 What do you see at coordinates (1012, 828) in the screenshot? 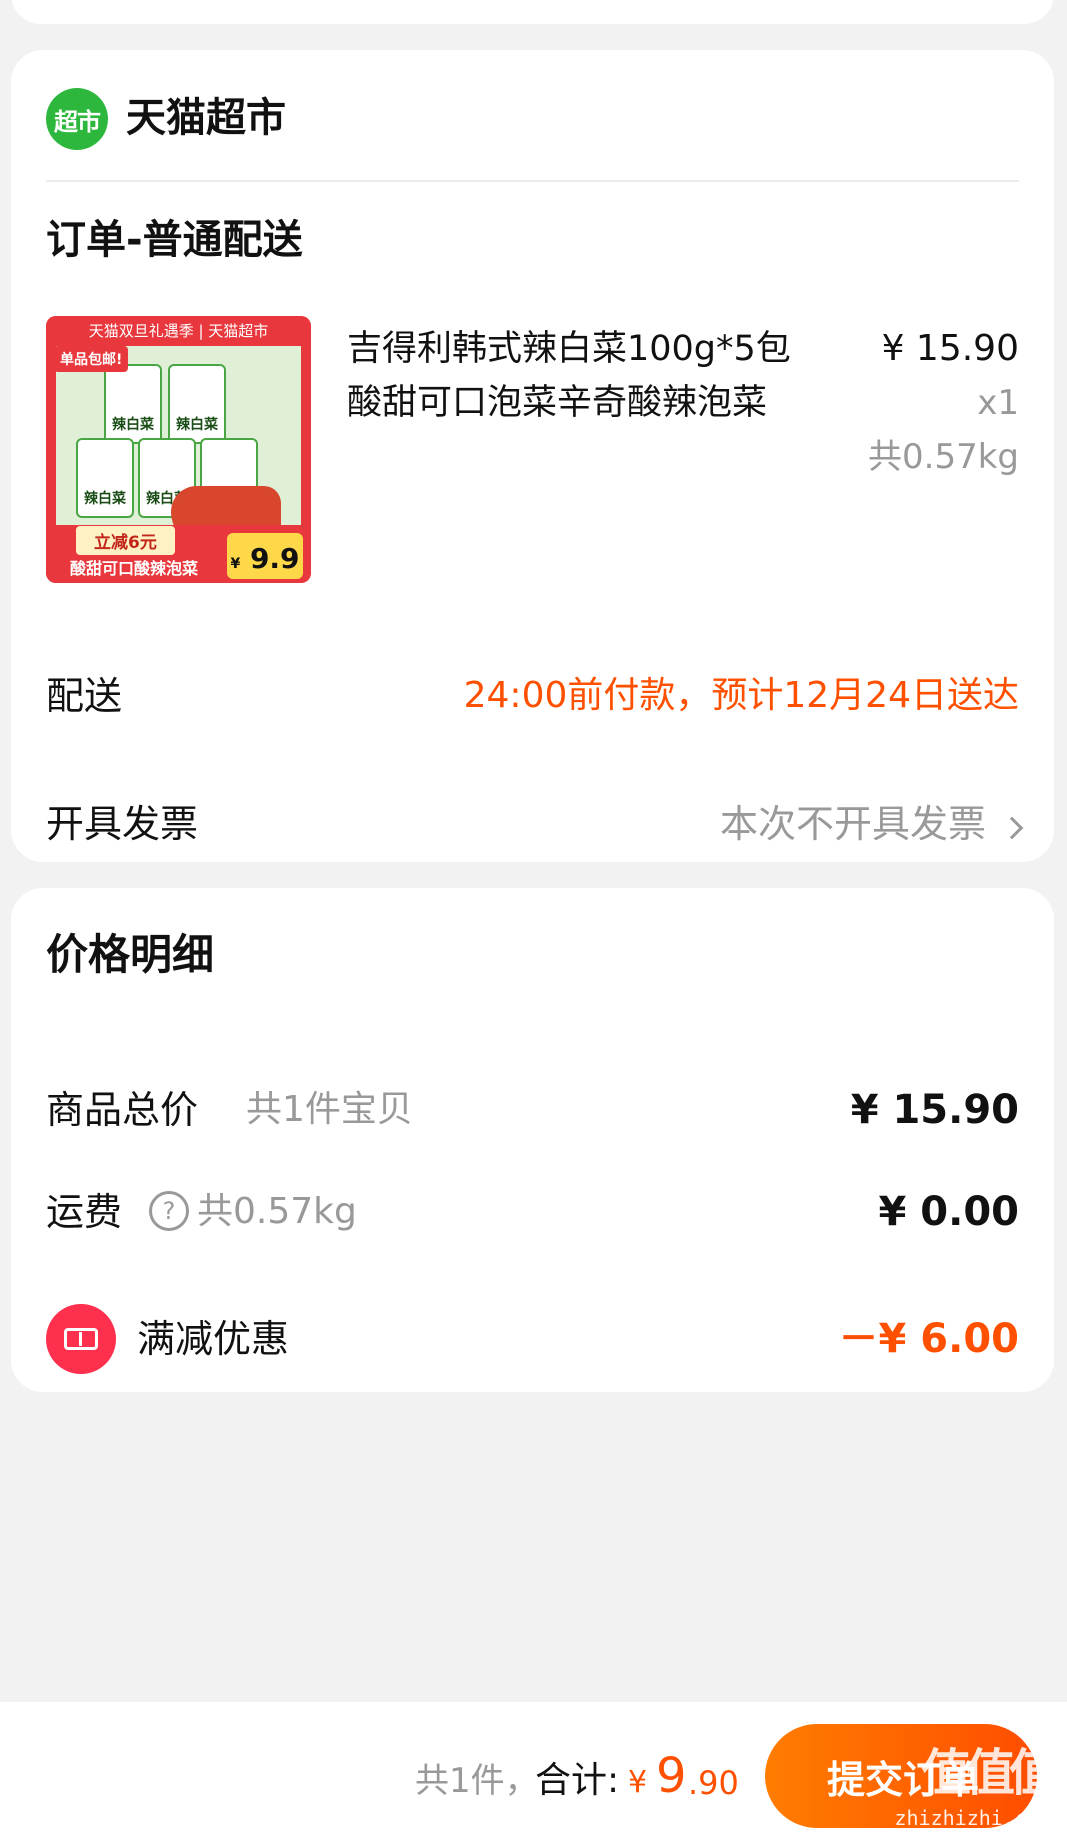
I see `chevron-right-icon` at bounding box center [1012, 828].